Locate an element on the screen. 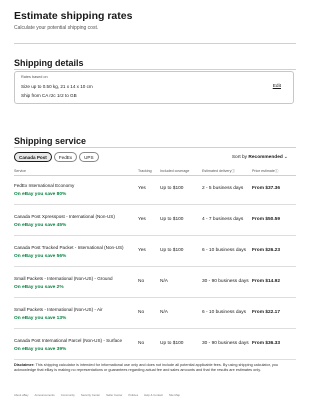 The width and height of the screenshot is (320, 400). sort-value: Recommended is located at coordinates (265, 157).